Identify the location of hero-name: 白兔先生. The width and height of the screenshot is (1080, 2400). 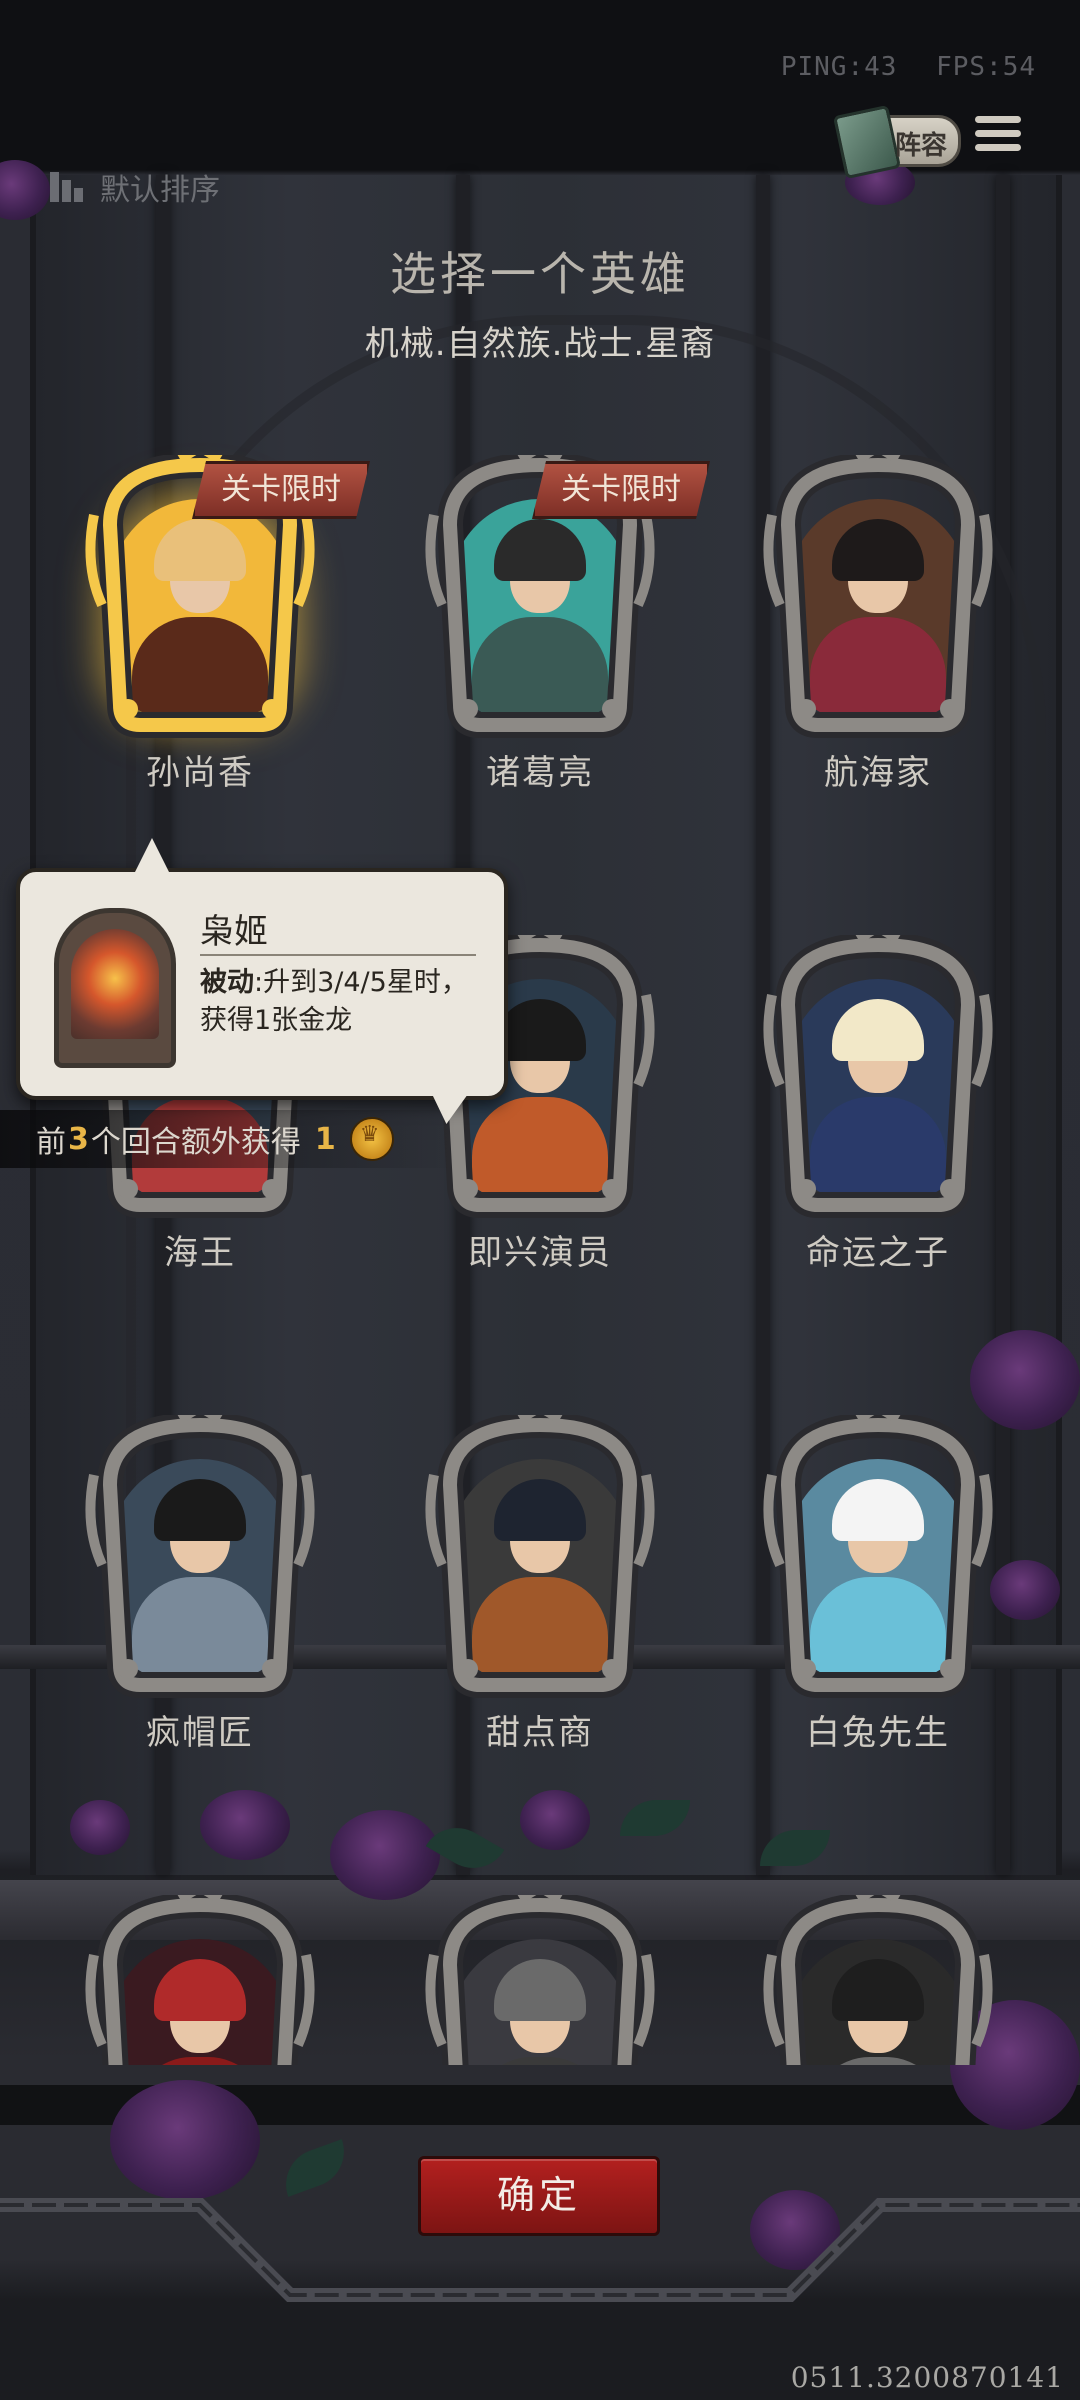
(878, 1733).